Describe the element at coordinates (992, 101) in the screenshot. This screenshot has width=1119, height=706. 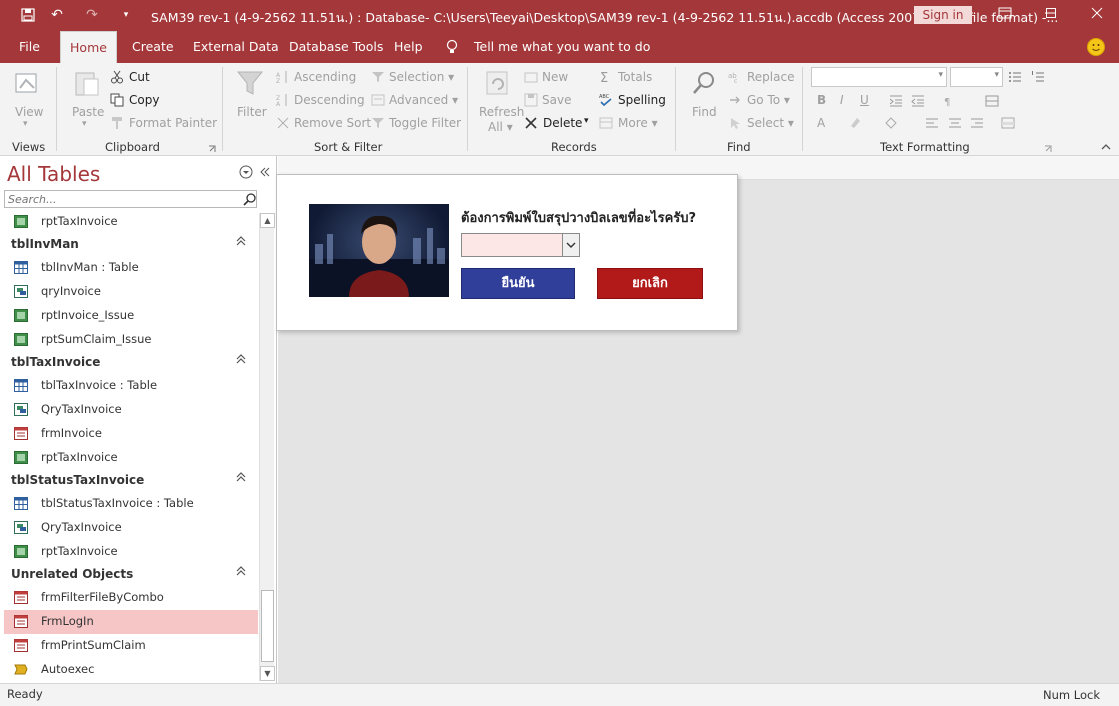
I see `gridlines-icon` at that location.